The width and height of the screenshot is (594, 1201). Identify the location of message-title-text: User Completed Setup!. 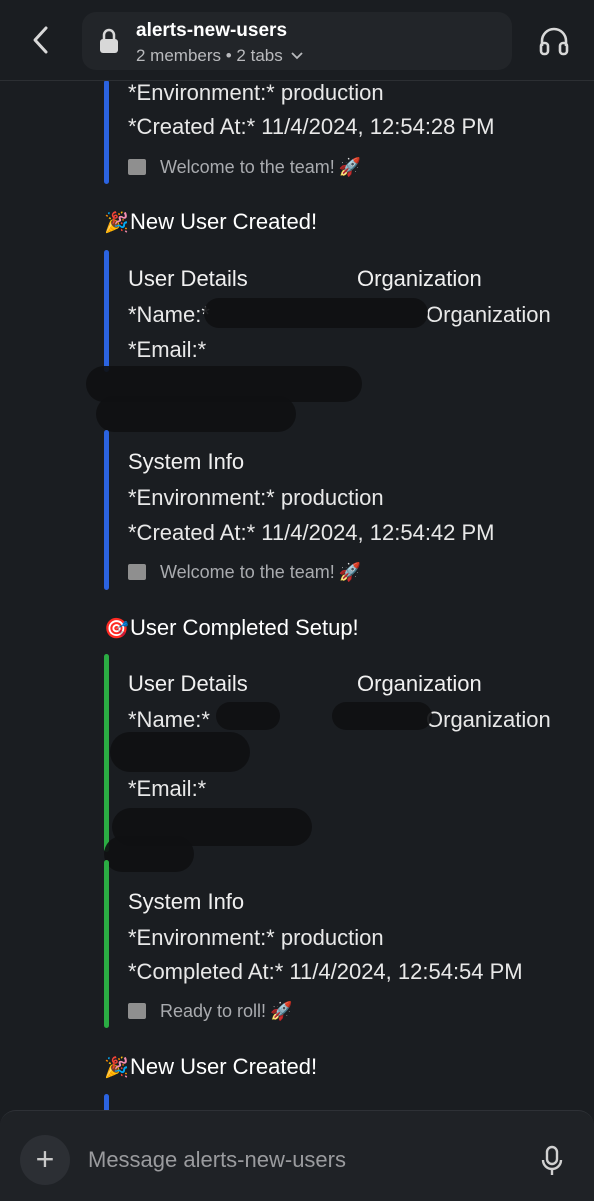
(244, 627).